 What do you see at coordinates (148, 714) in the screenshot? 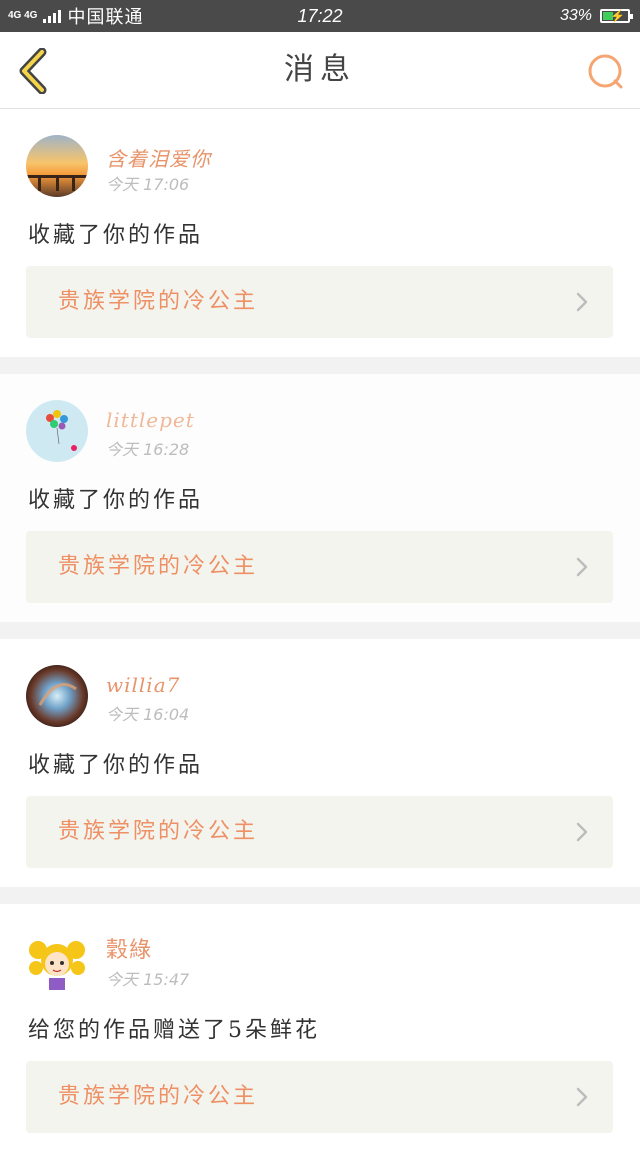
I see `timestamp: 今天 16:04` at bounding box center [148, 714].